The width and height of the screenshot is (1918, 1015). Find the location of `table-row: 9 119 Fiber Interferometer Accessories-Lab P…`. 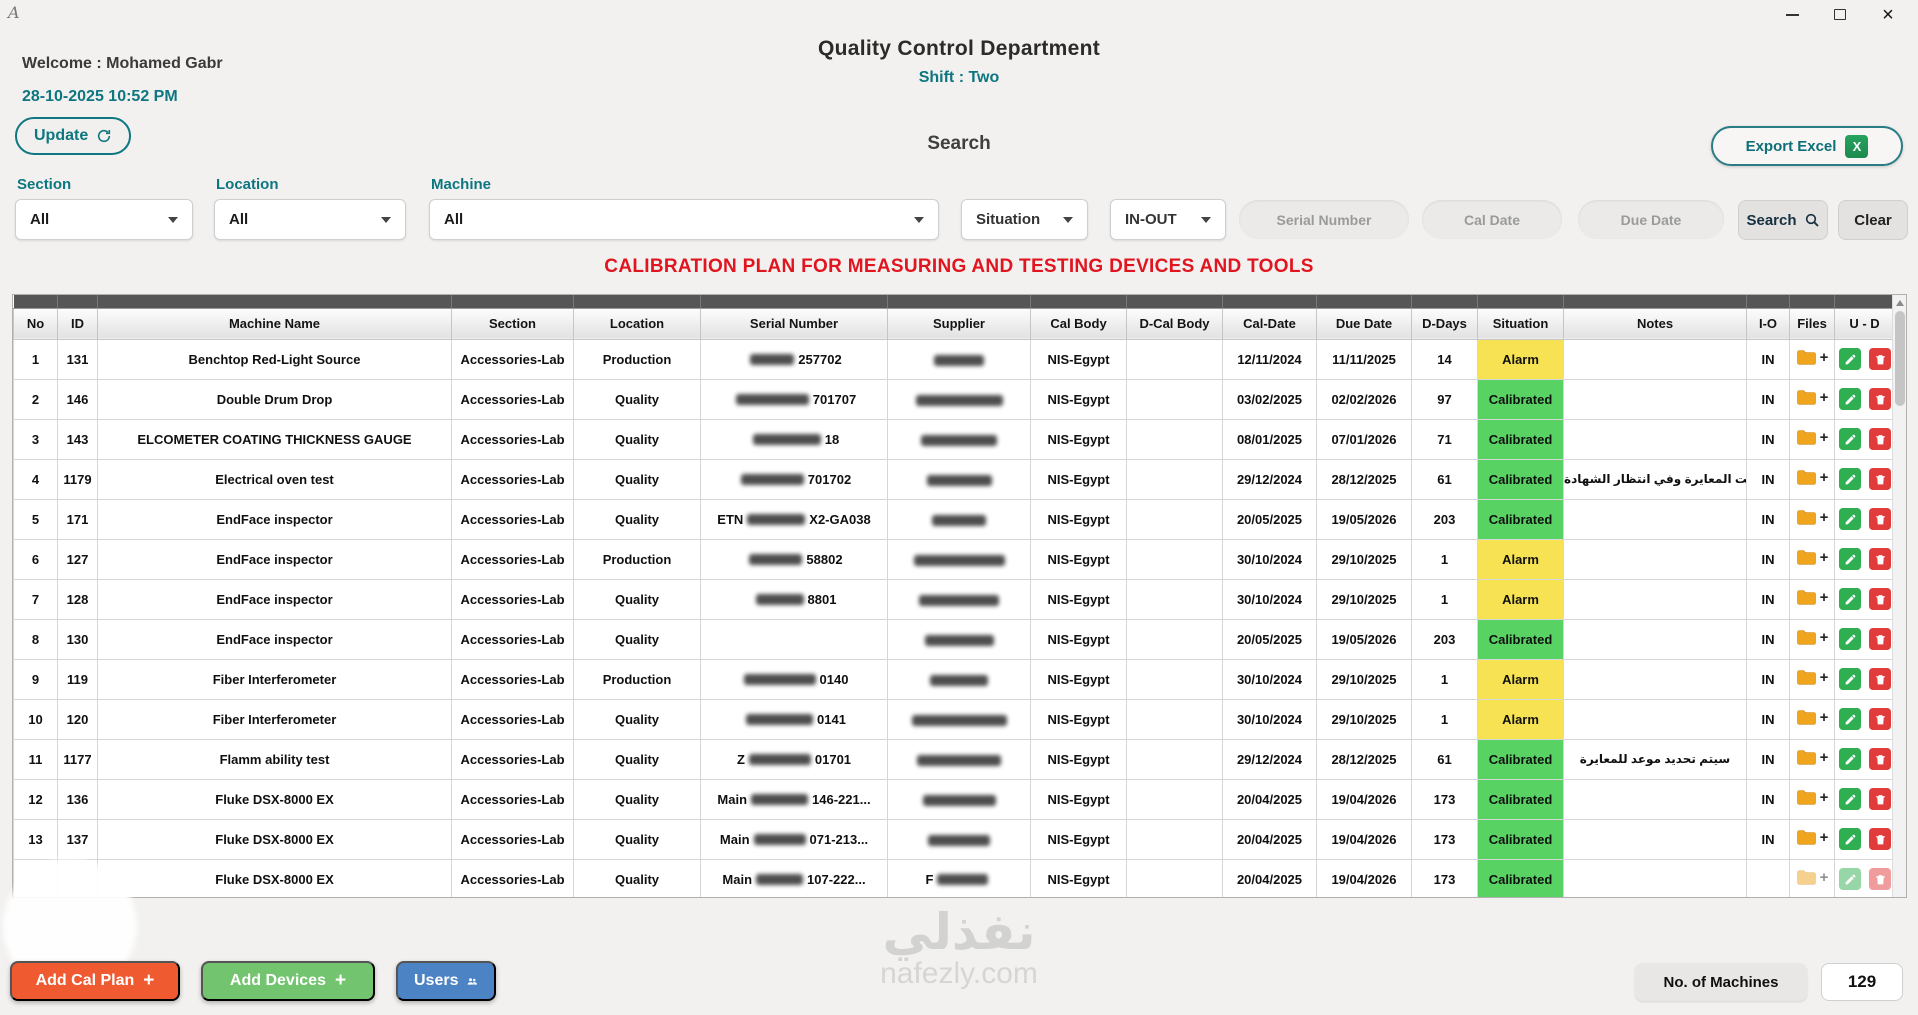

table-row: 9 119 Fiber Interferometer Accessories-Lab P… is located at coordinates (954, 679).